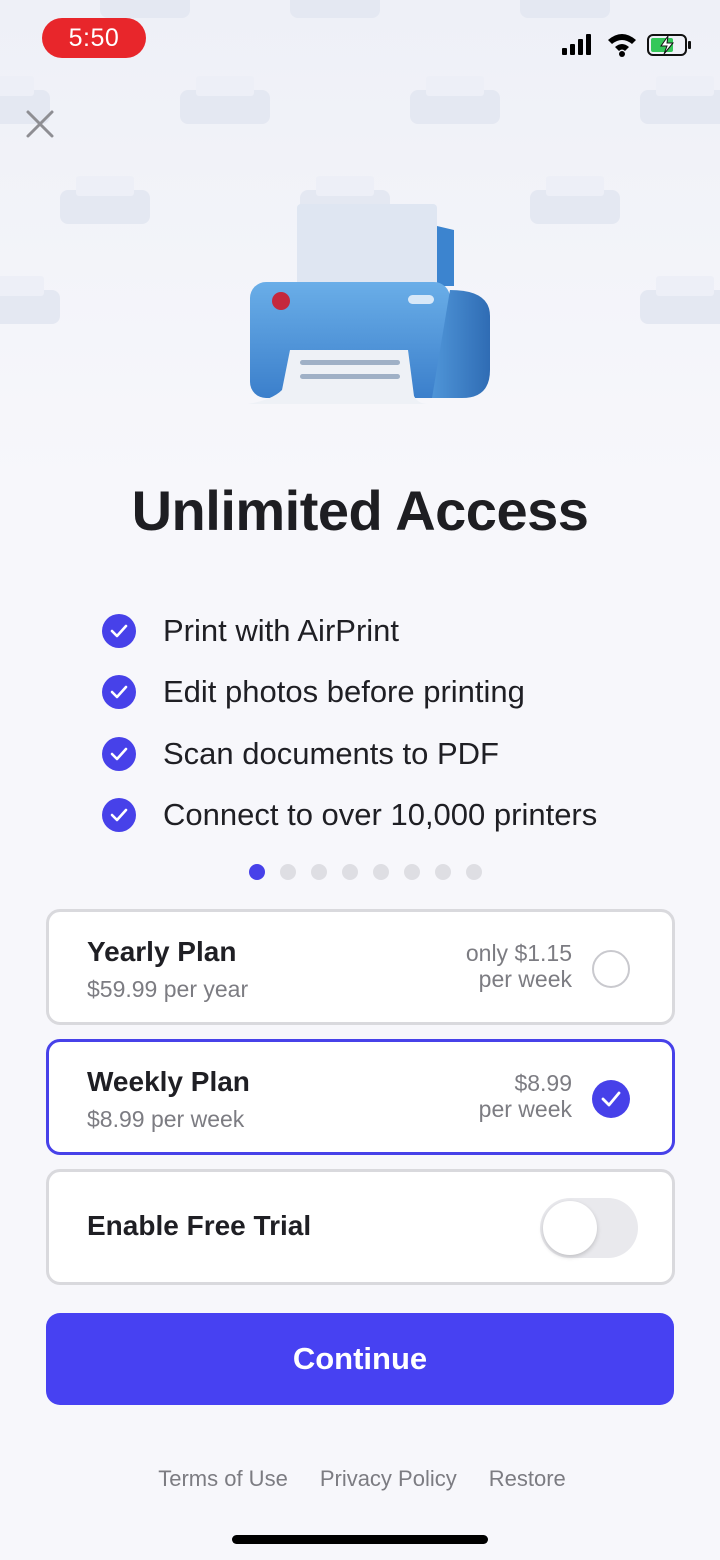 Image resolution: width=720 pixels, height=1560 pixels. I want to click on feature-label: Scan documents to PDF, so click(331, 753).